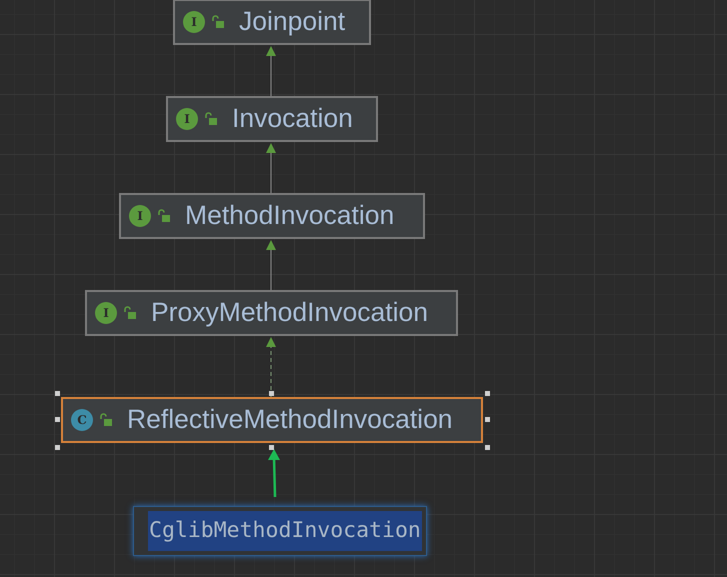 This screenshot has height=577, width=727. I want to click on class-node: I Invocation, so click(272, 119).